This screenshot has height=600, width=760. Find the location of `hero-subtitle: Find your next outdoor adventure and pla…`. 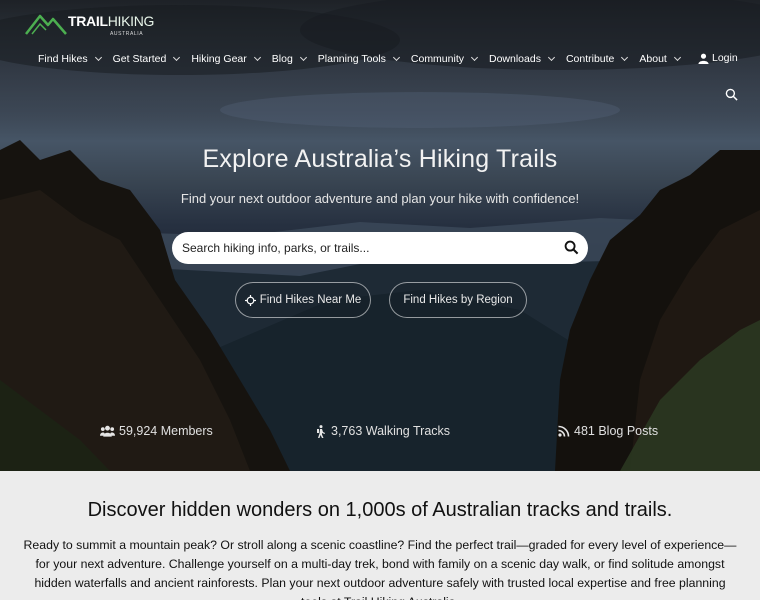

hero-subtitle: Find your next outdoor adventure and pla… is located at coordinates (380, 198).